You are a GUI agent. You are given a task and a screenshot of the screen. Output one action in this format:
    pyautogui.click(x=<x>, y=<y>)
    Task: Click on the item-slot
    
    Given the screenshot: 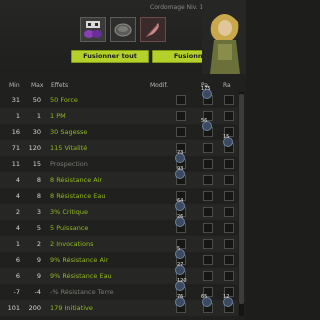 What is the action you would take?
    pyautogui.click(x=93, y=29)
    